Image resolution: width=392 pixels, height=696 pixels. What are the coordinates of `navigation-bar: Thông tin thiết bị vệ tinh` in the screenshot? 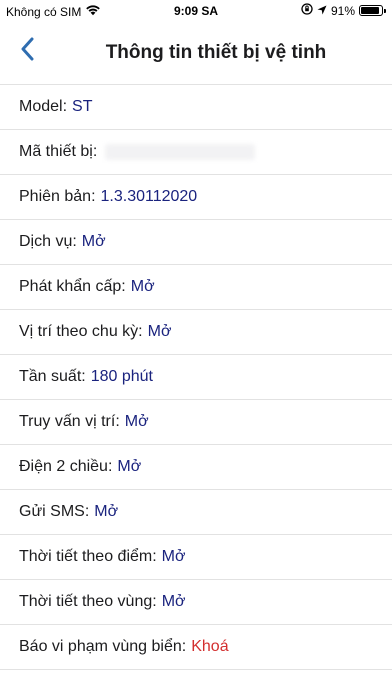 It's located at (196, 53).